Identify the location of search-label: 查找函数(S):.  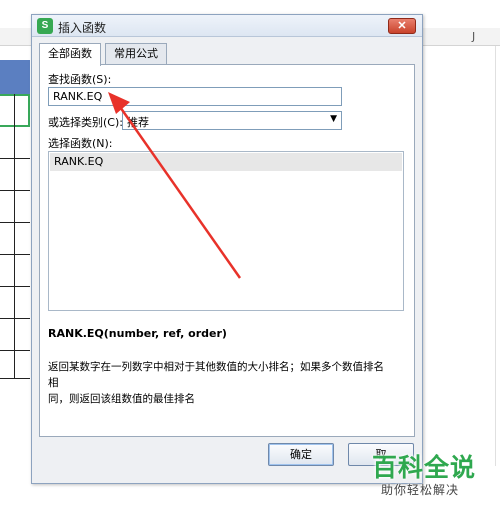
(80, 79).